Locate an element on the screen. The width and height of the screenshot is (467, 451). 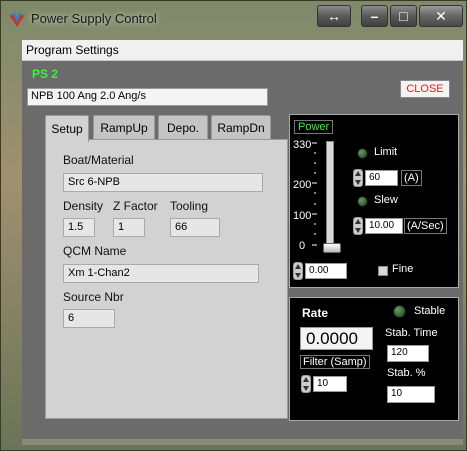
slew-field: 10.00 is located at coordinates (384, 226).